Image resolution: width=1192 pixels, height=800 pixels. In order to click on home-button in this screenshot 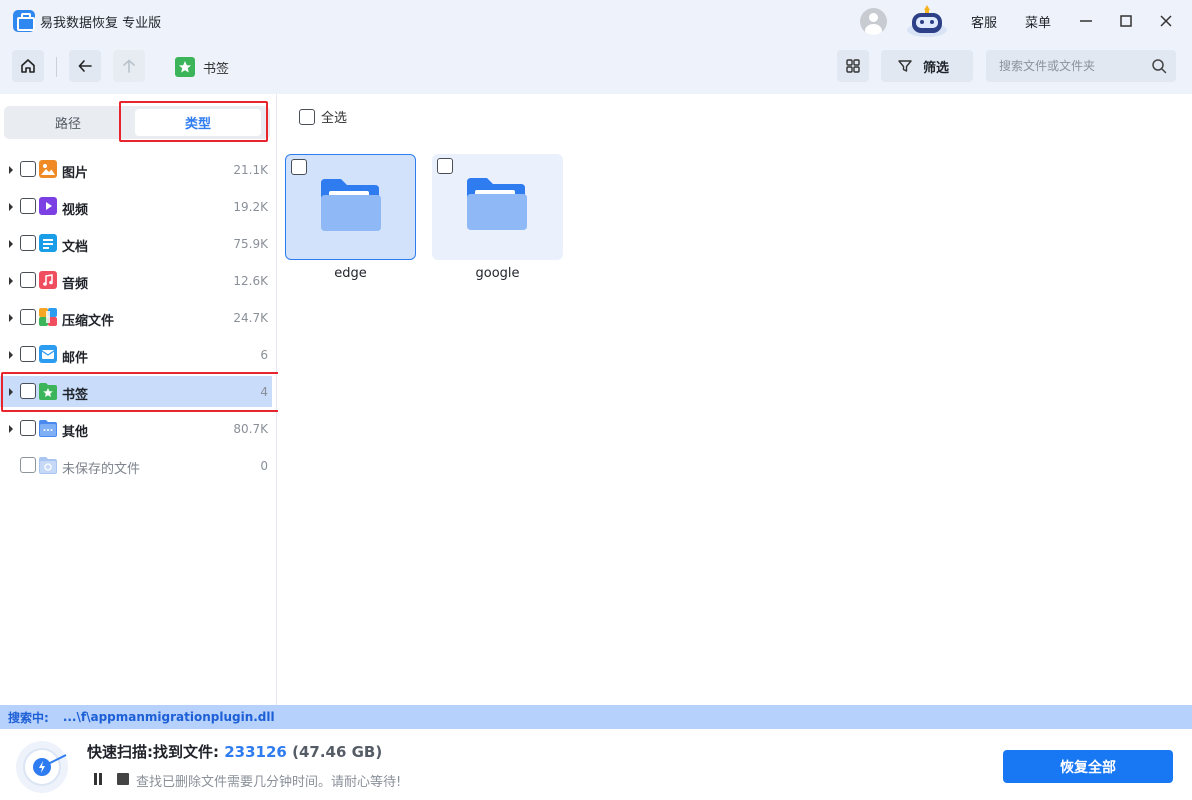, I will do `click(28, 66)`.